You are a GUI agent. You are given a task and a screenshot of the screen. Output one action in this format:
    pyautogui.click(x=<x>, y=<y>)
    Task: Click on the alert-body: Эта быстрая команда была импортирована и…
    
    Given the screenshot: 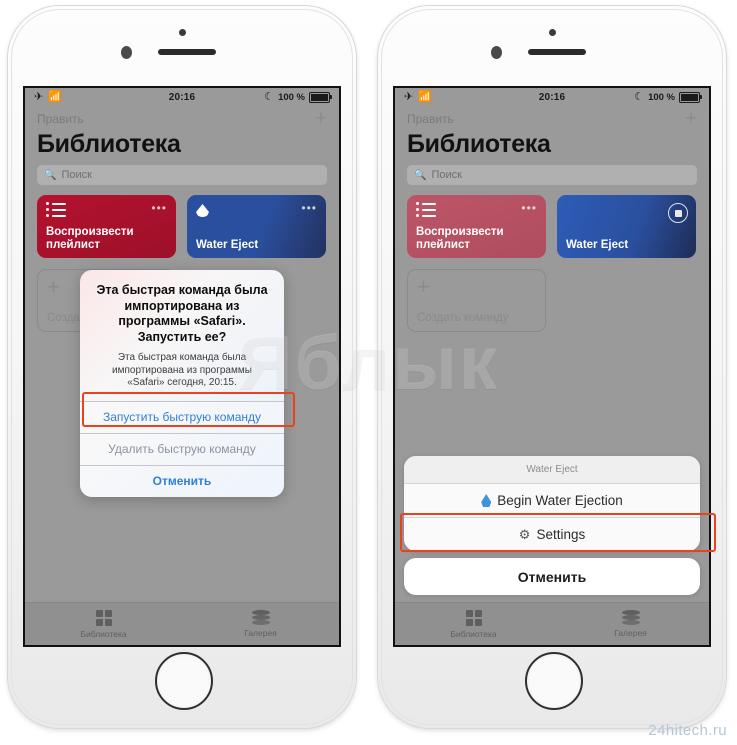 What is the action you would take?
    pyautogui.click(x=182, y=335)
    